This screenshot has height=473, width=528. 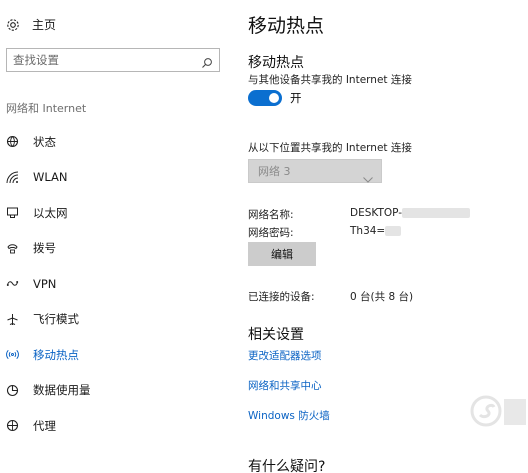 What do you see at coordinates (12, 248) in the screenshot?
I see `dialup-icon` at bounding box center [12, 248].